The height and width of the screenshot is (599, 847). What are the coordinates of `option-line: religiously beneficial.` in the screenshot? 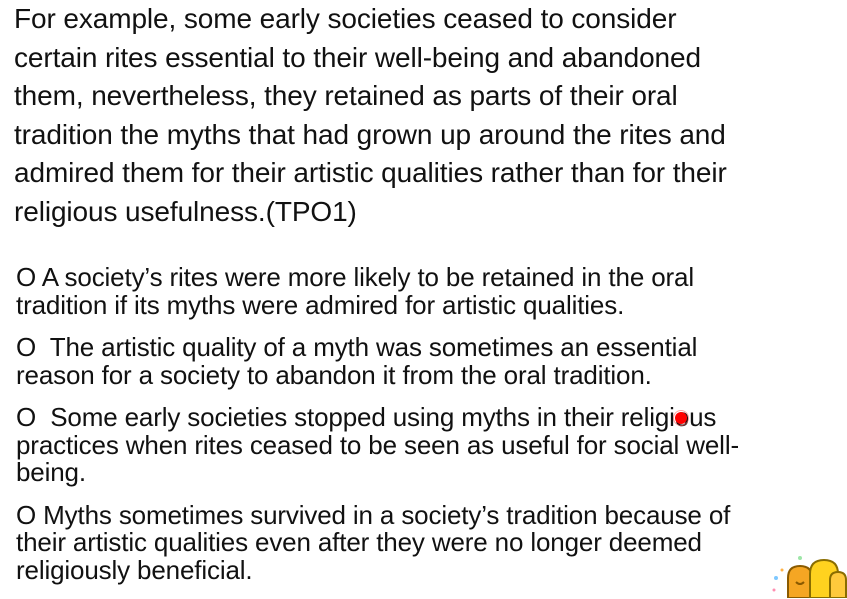 It's located at (134, 569).